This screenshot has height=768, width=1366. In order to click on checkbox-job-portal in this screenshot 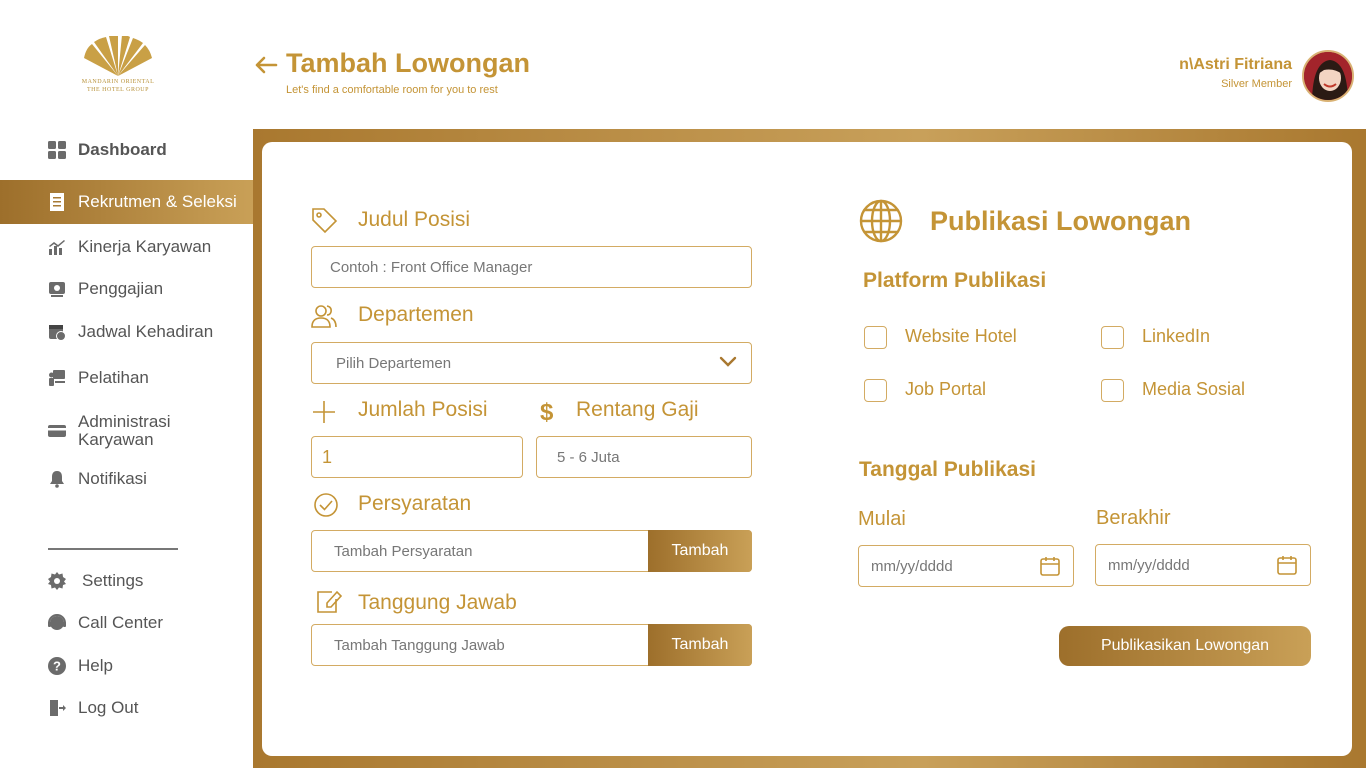, I will do `click(875, 390)`.